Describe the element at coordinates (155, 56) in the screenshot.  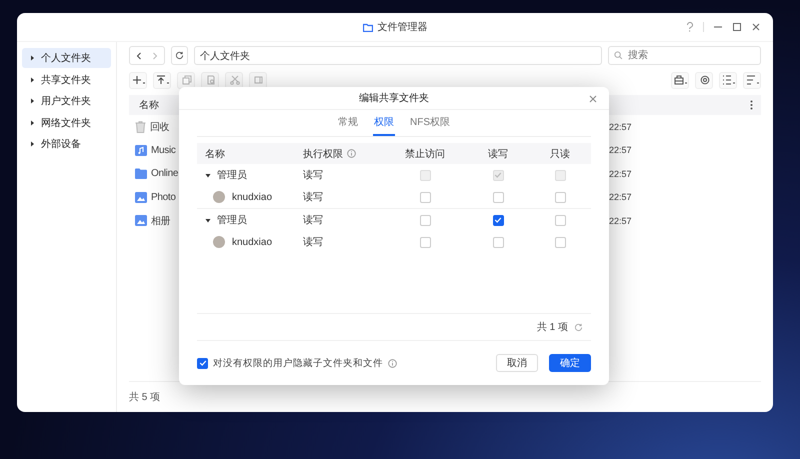
I see `forward-icon` at that location.